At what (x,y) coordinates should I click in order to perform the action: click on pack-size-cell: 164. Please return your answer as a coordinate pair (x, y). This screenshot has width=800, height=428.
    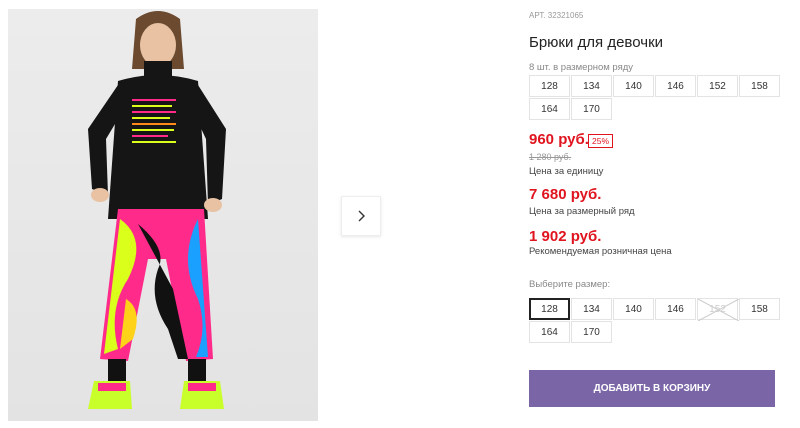
    Looking at the image, I should click on (549, 109).